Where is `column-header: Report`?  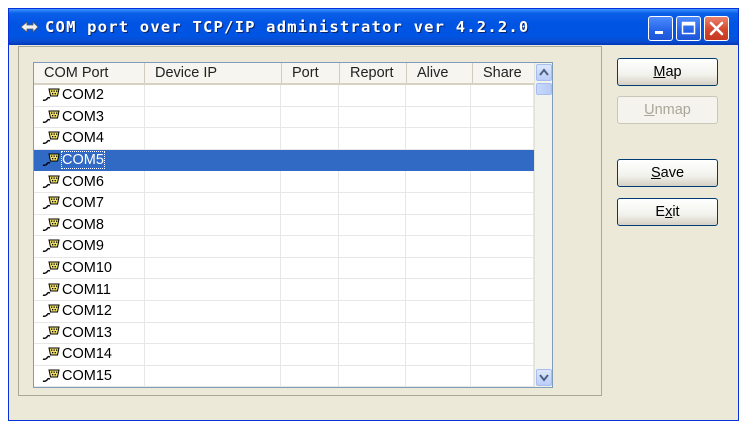
column-header: Report is located at coordinates (373, 73).